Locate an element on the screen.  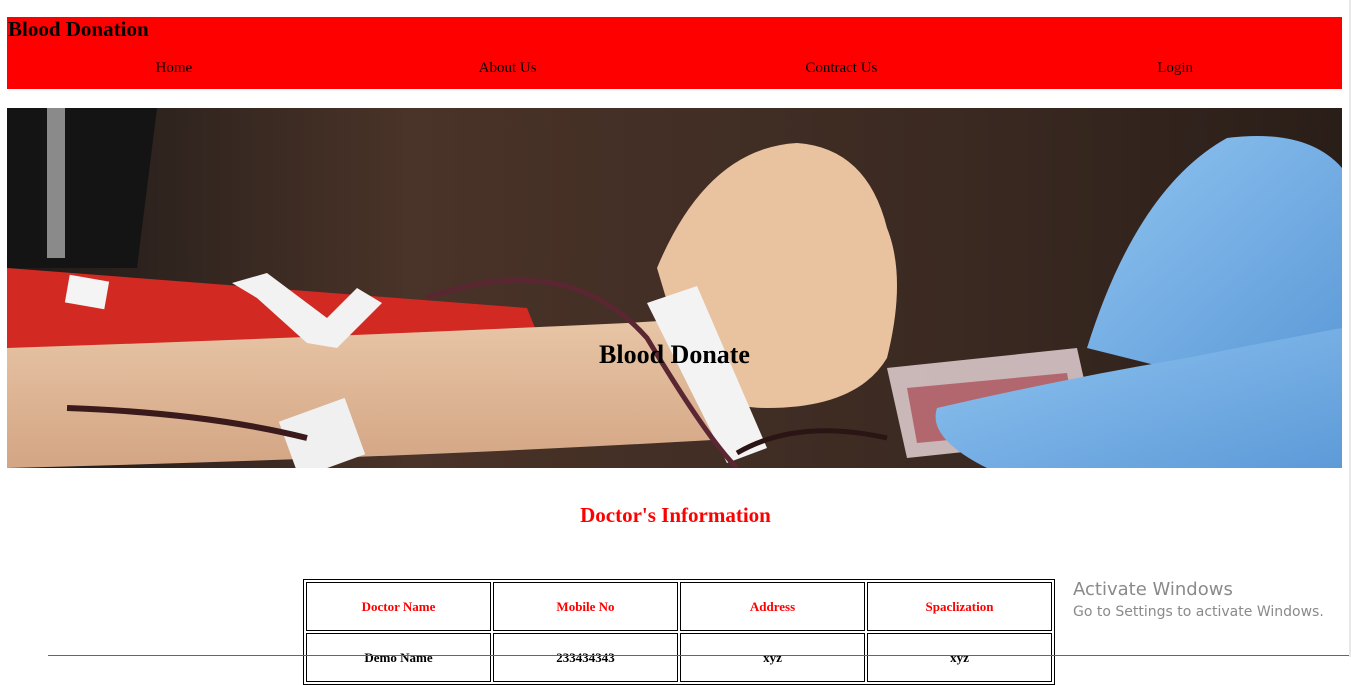
brand-title: Blood Donation is located at coordinates (78, 29).